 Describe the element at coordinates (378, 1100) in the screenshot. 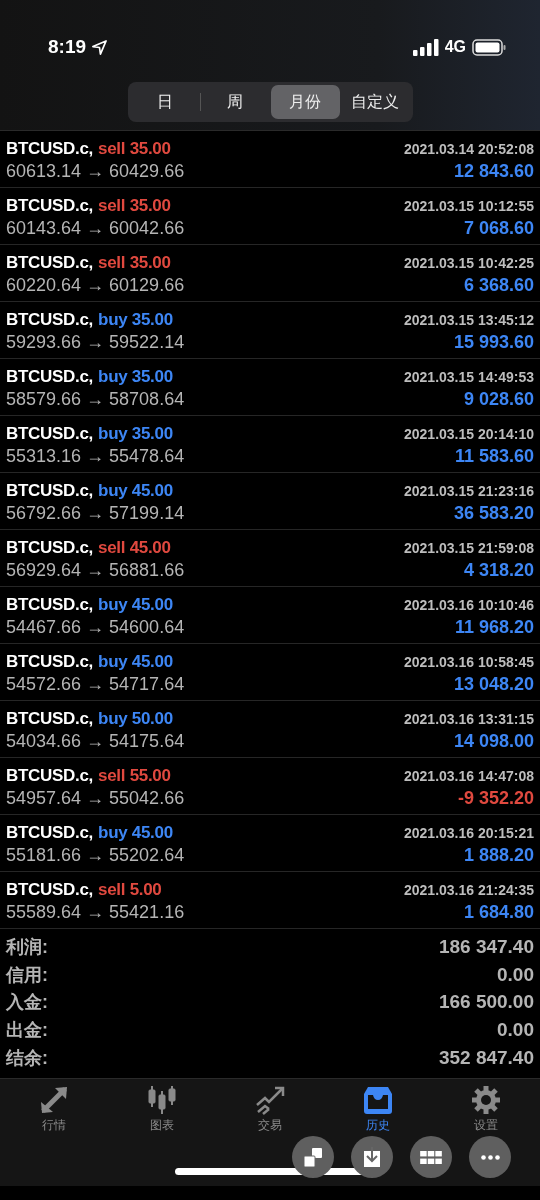

I see `inbox-icon` at that location.